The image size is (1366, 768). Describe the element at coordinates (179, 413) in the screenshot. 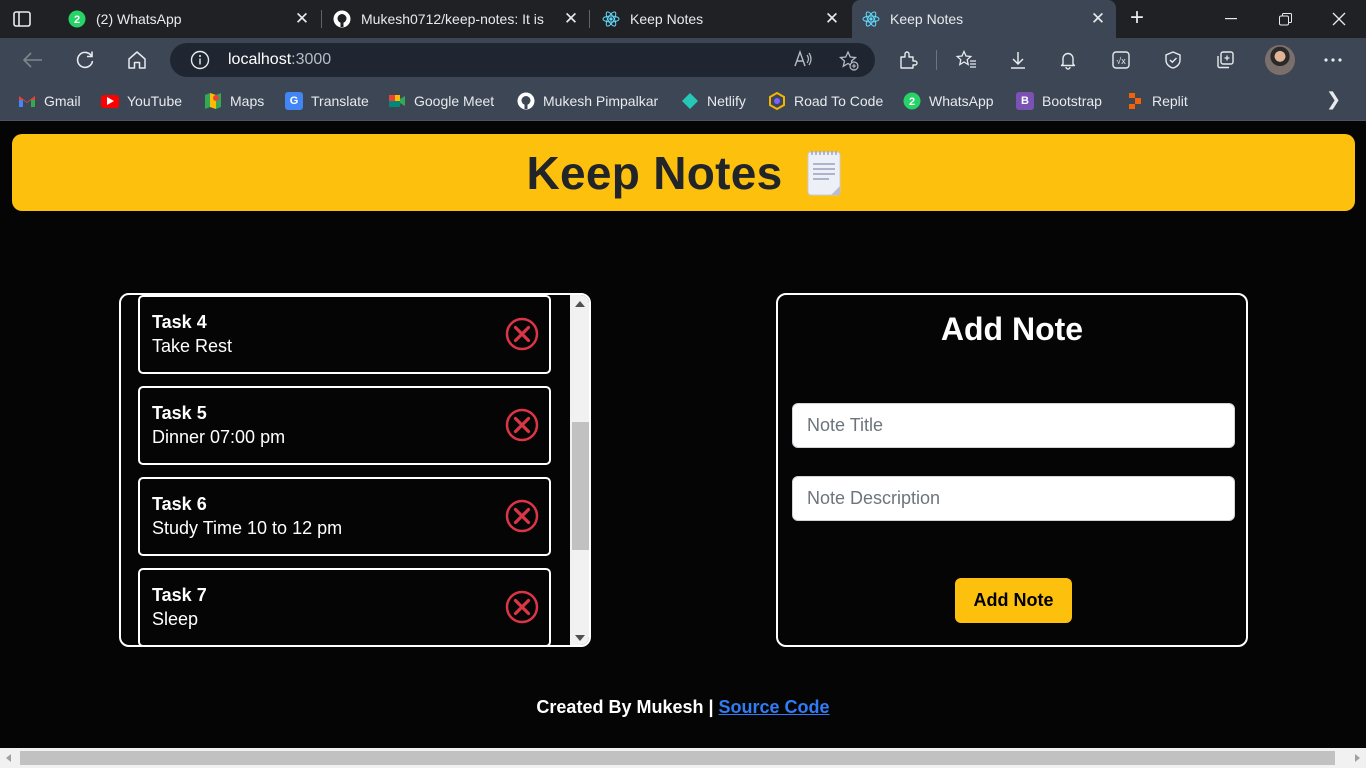

I see `note-title: Task 5` at that location.